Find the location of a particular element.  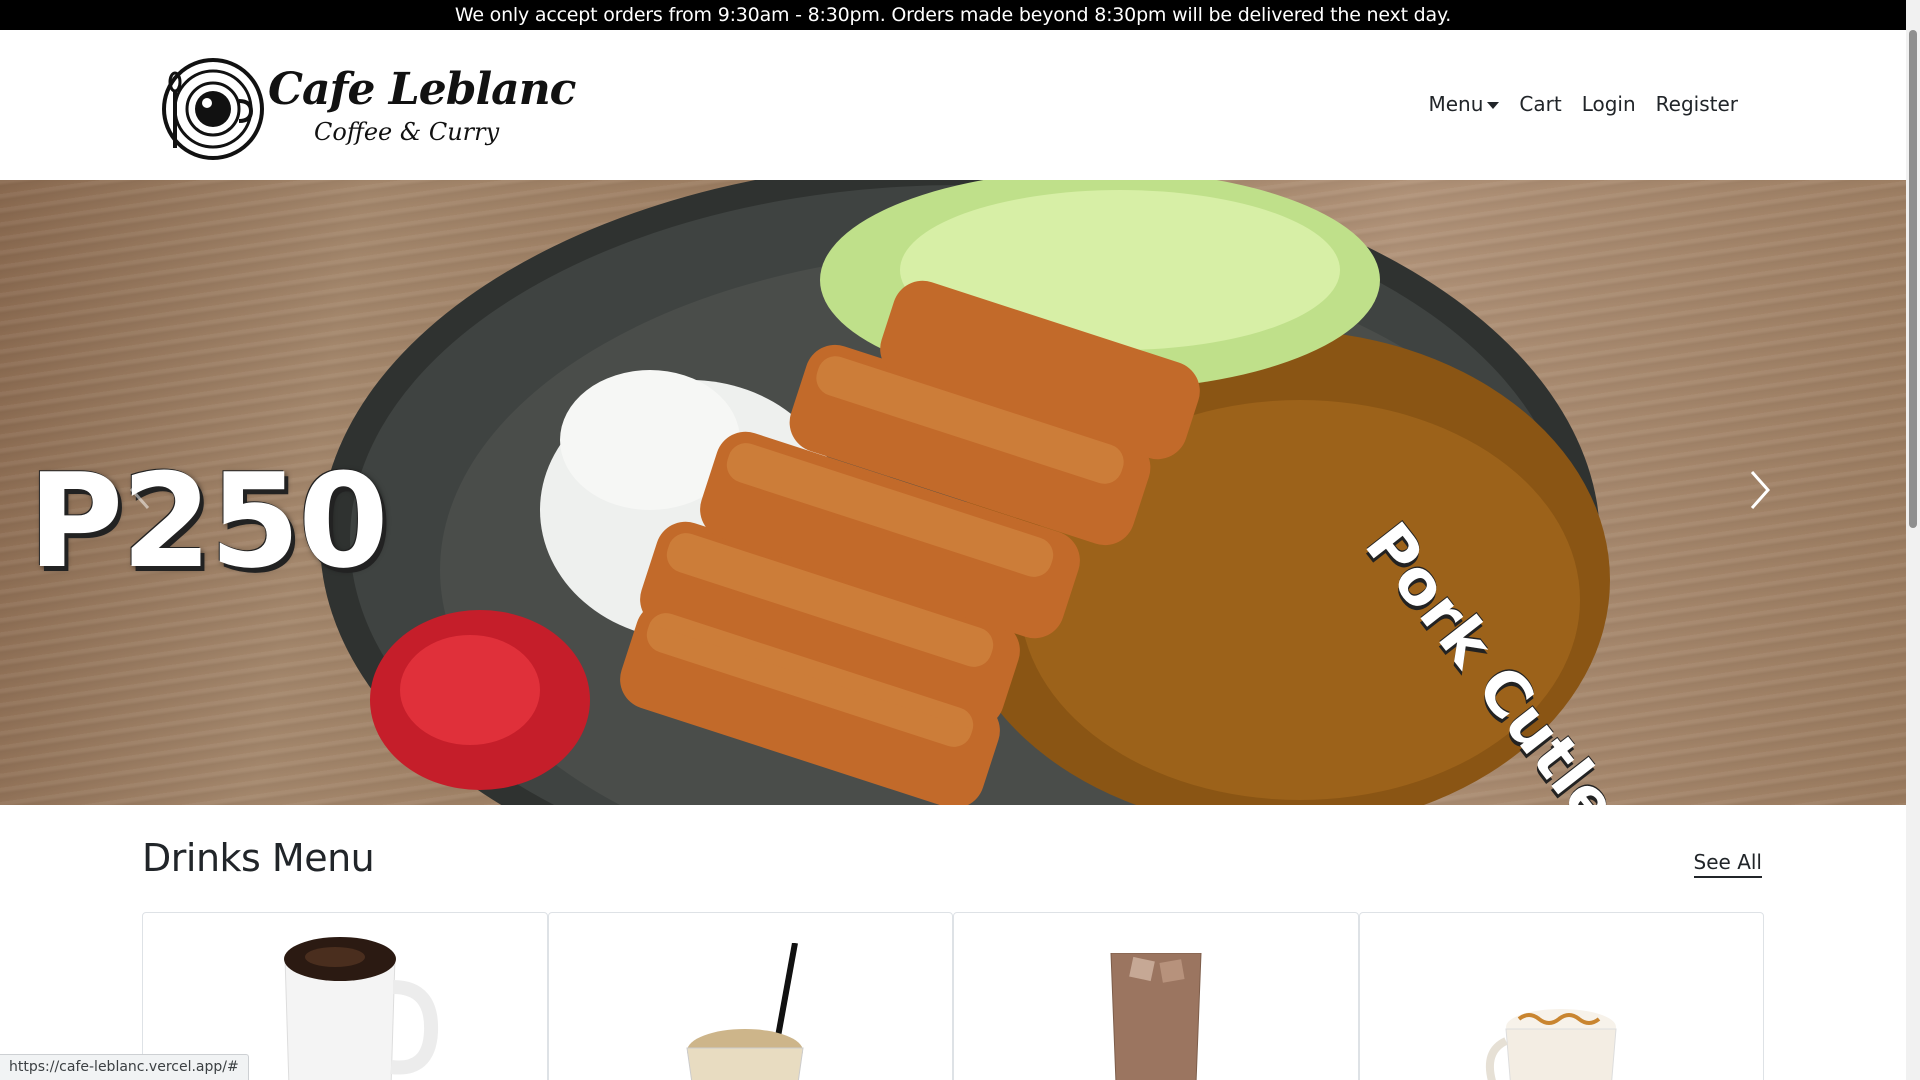

chevron-left-icon is located at coordinates (139, 490).